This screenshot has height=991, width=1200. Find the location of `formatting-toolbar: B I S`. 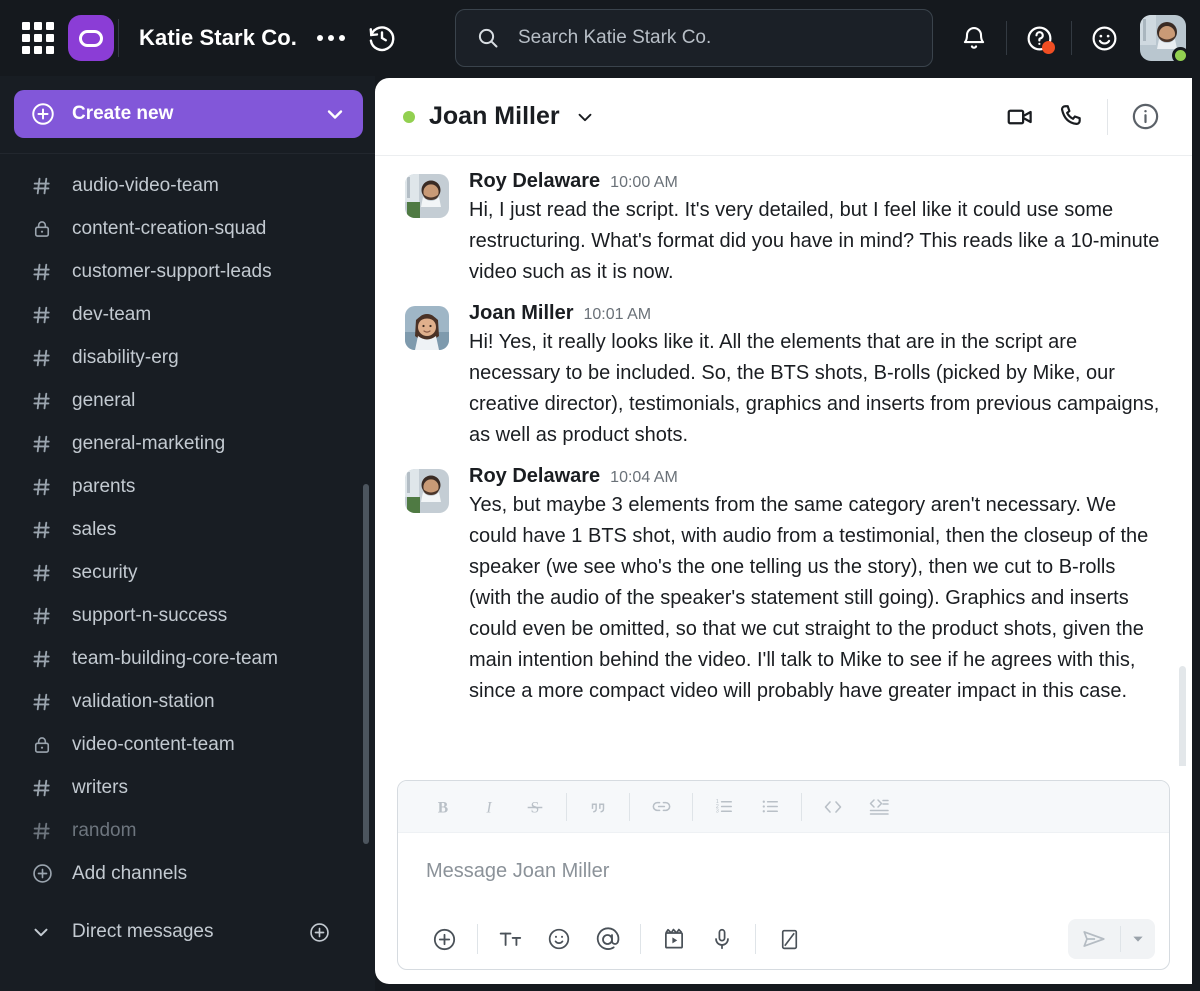

formatting-toolbar: B I S is located at coordinates (783, 807).